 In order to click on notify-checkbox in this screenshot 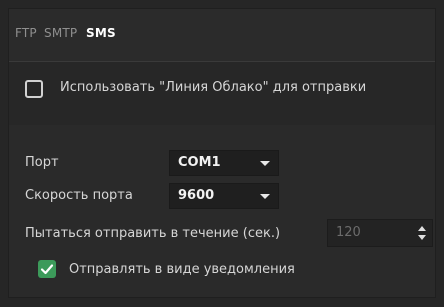, I will do `click(47, 269)`.